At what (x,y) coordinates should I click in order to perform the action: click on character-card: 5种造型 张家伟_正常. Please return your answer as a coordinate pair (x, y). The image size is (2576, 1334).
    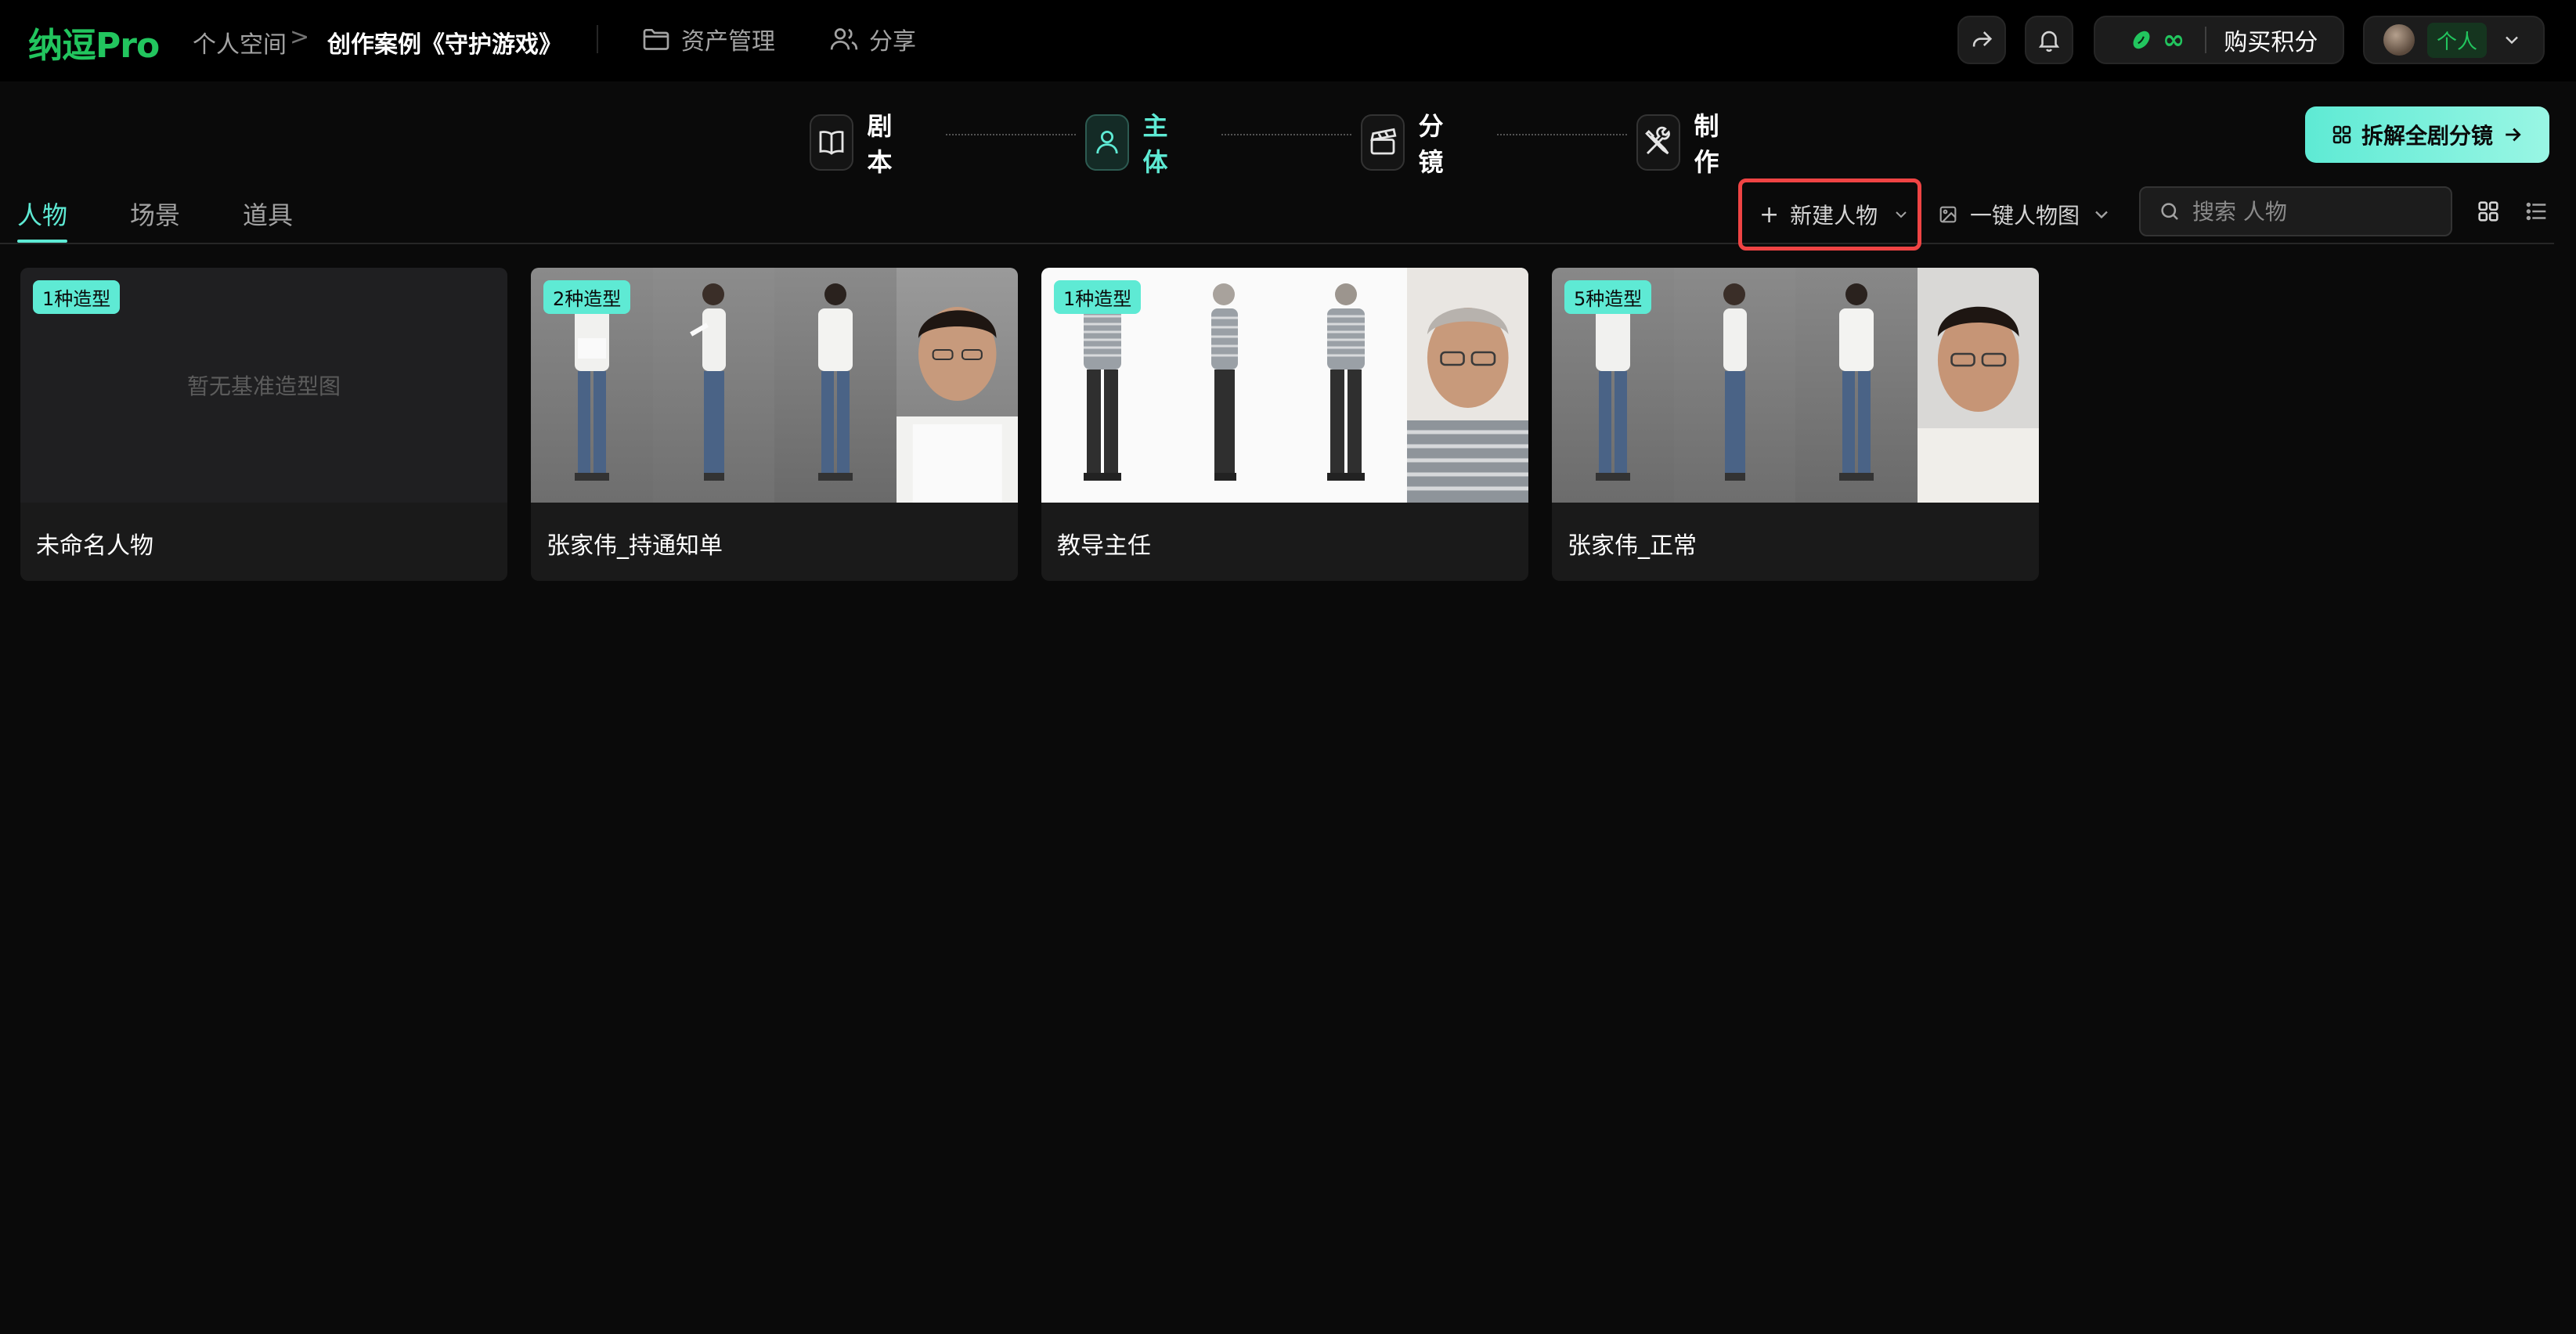
    Looking at the image, I should click on (1795, 424).